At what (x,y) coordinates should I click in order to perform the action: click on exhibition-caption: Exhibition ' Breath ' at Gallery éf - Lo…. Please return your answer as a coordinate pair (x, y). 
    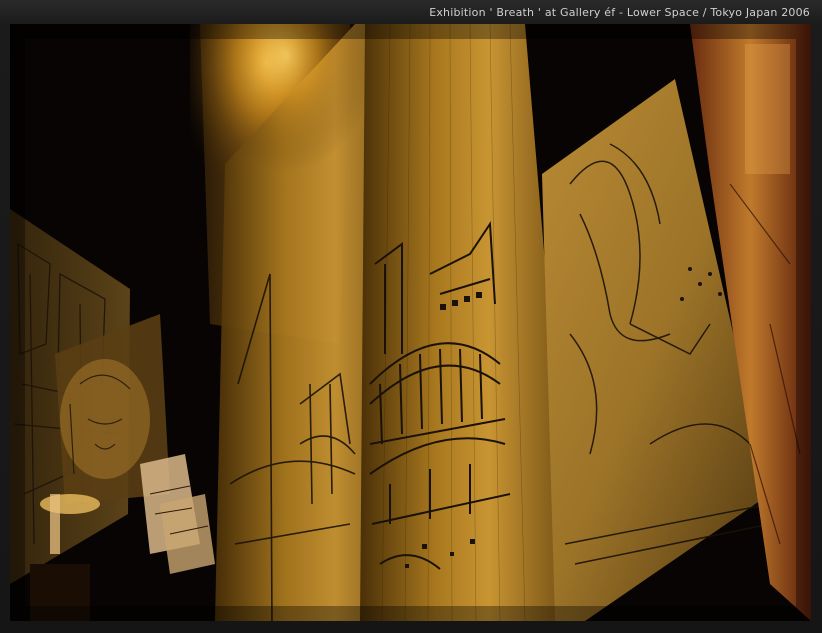
    Looking at the image, I should click on (619, 12).